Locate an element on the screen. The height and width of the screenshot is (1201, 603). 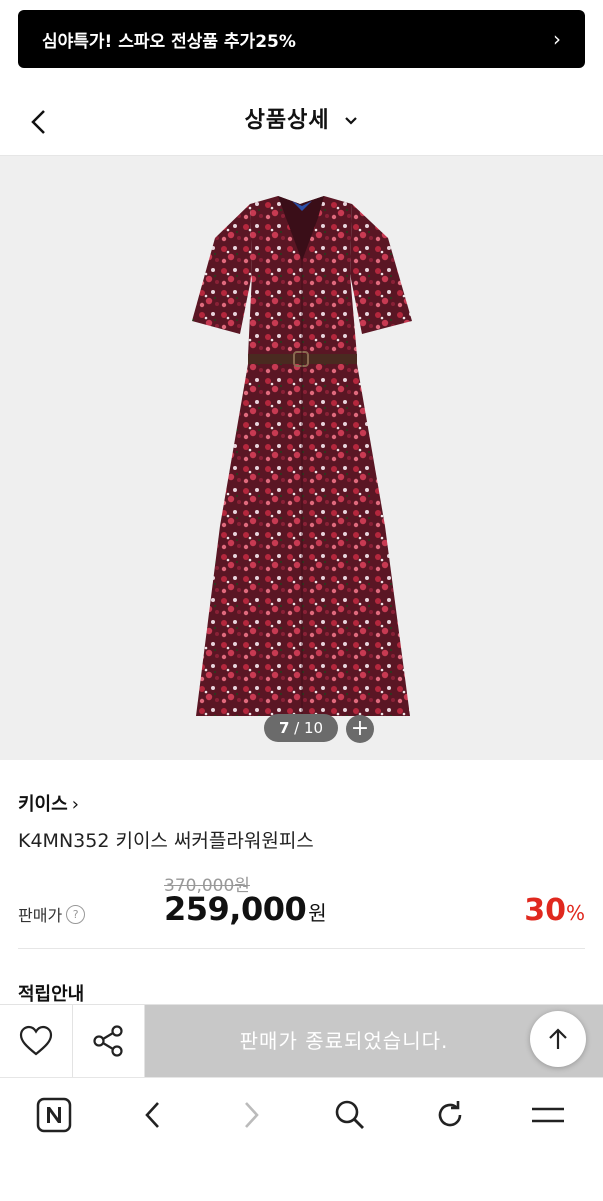
naver-home-button is located at coordinates (54, 1115).